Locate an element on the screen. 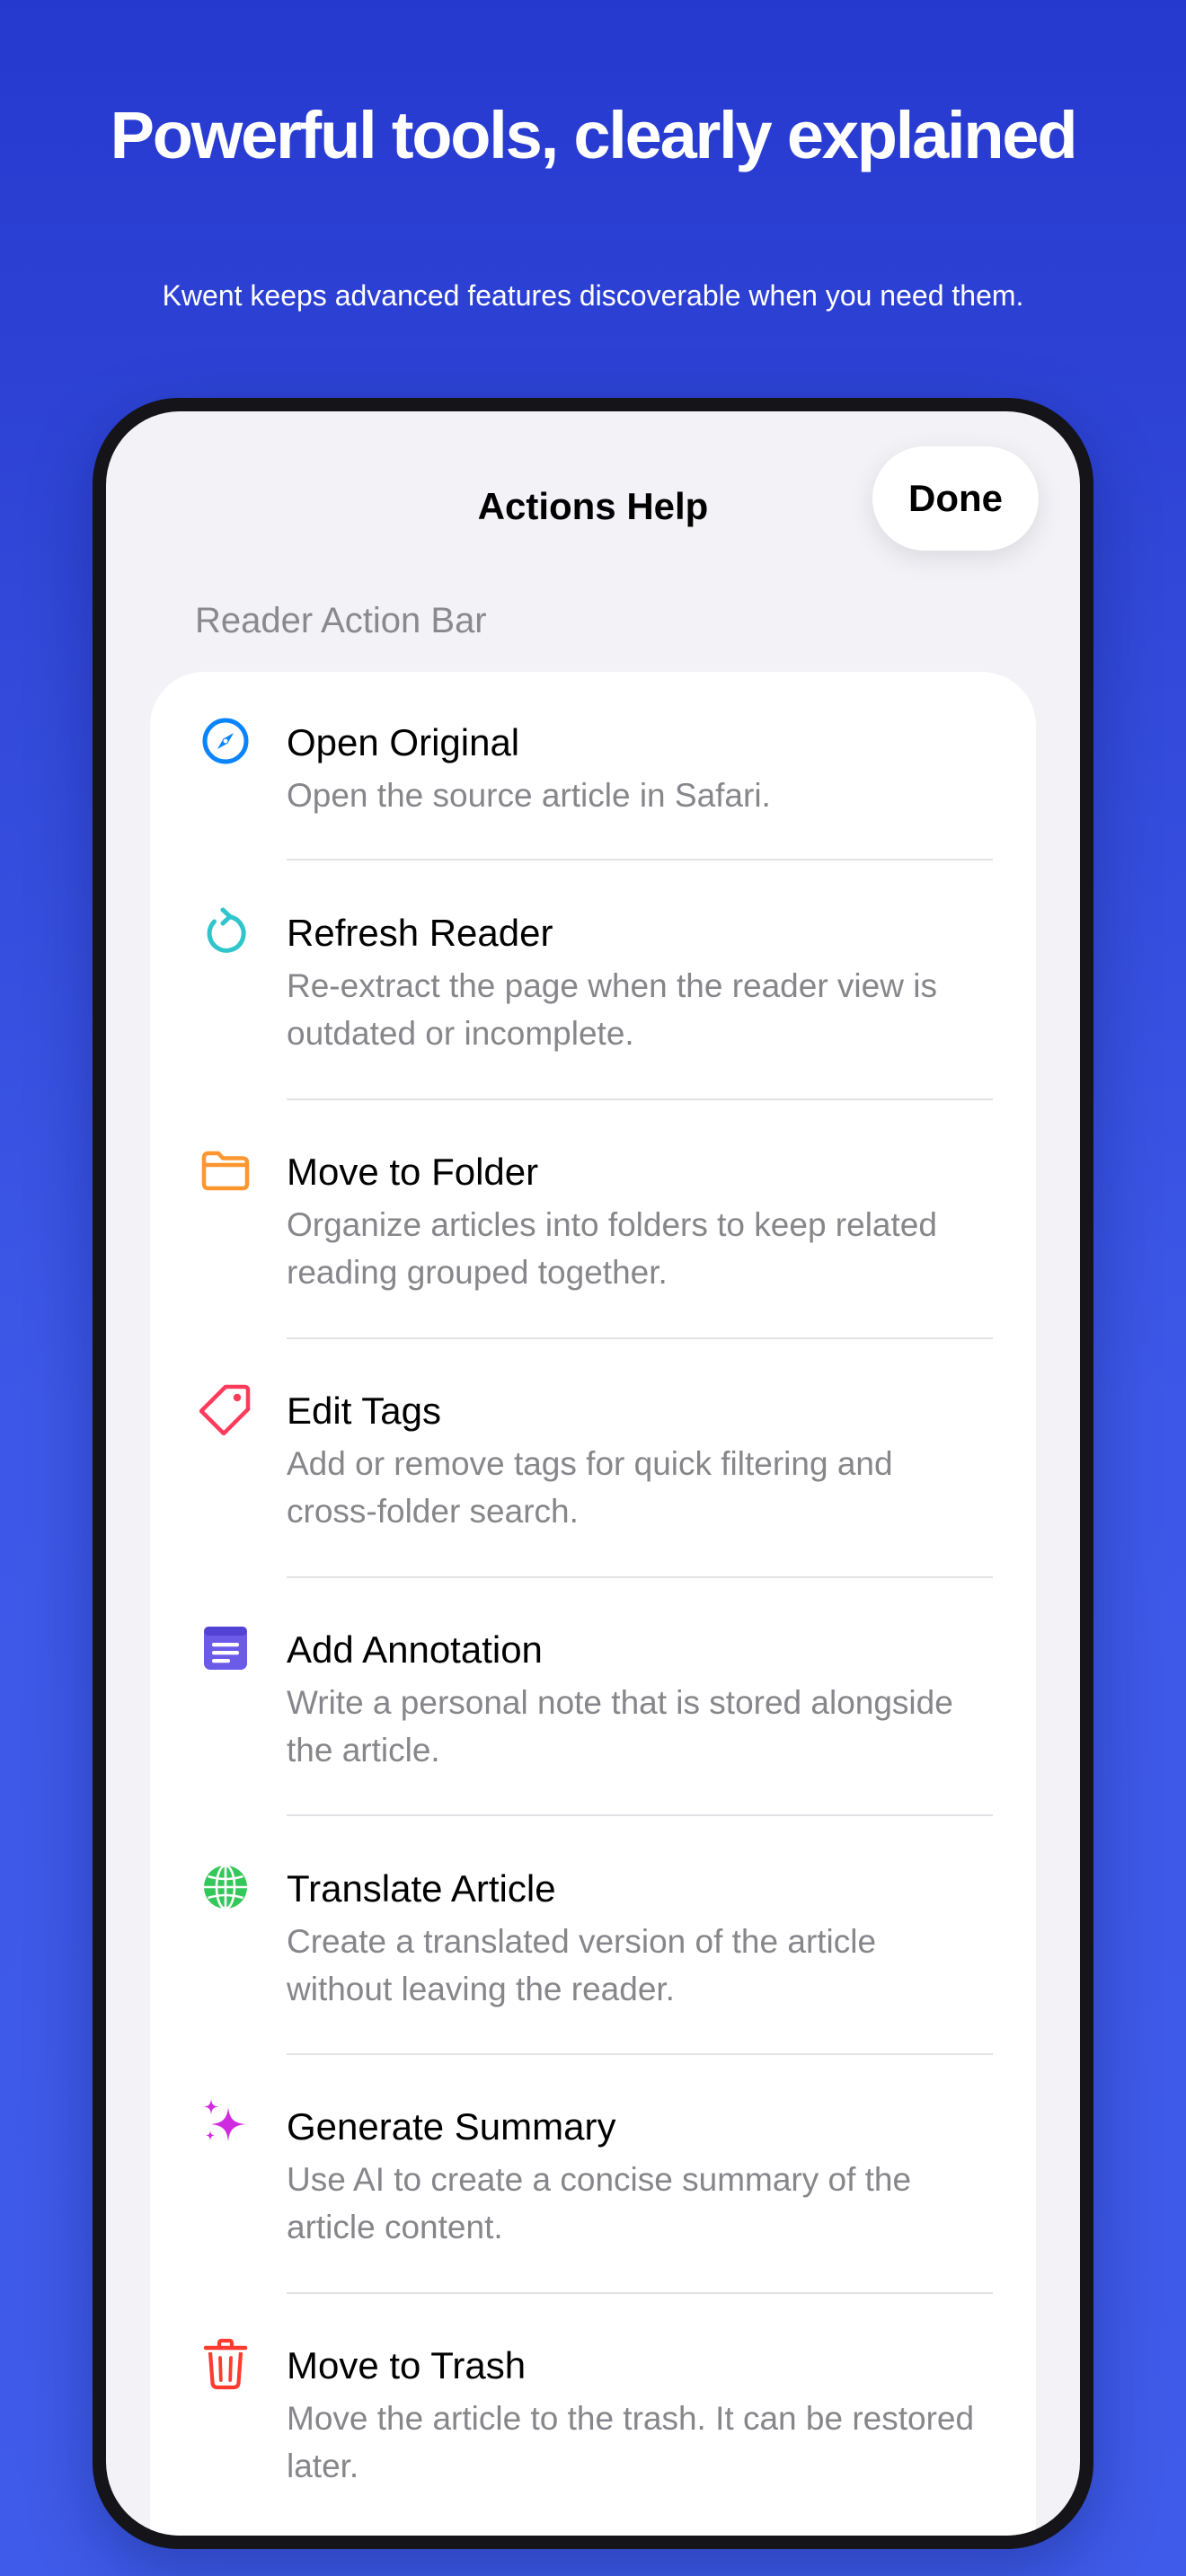 The image size is (1186, 2576). action-title: Move to Folder is located at coordinates (413, 1172).